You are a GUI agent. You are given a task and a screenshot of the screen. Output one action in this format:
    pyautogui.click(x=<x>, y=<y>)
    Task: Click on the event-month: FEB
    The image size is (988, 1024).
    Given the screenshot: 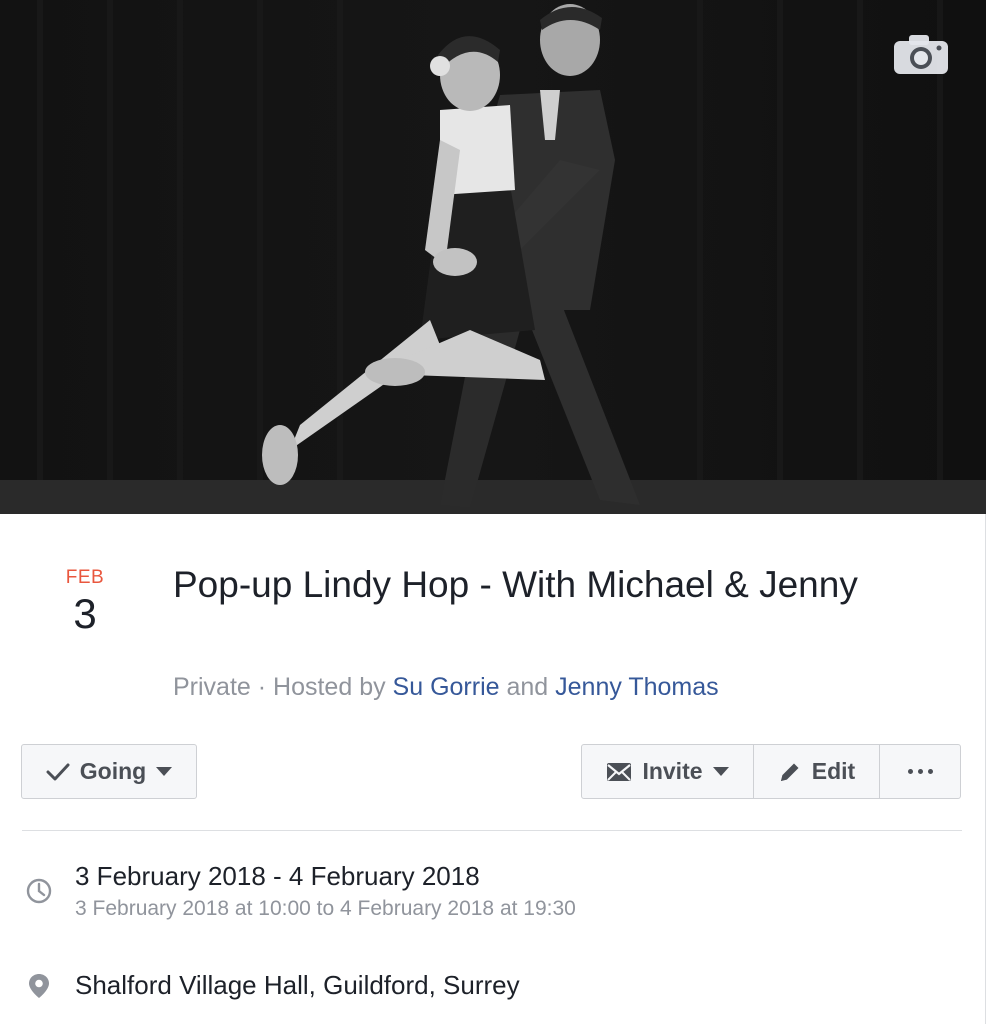 What is the action you would take?
    pyautogui.click(x=85, y=577)
    